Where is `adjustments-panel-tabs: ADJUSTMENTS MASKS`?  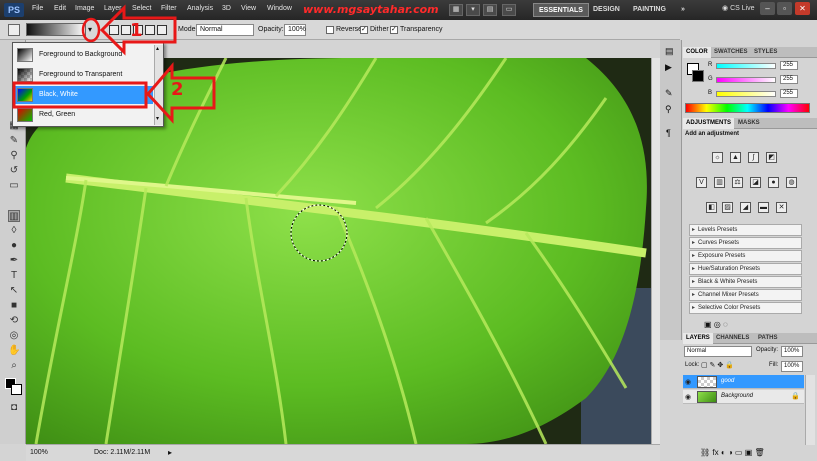 adjustments-panel-tabs: ADJUSTMENTS MASKS is located at coordinates (750, 123).